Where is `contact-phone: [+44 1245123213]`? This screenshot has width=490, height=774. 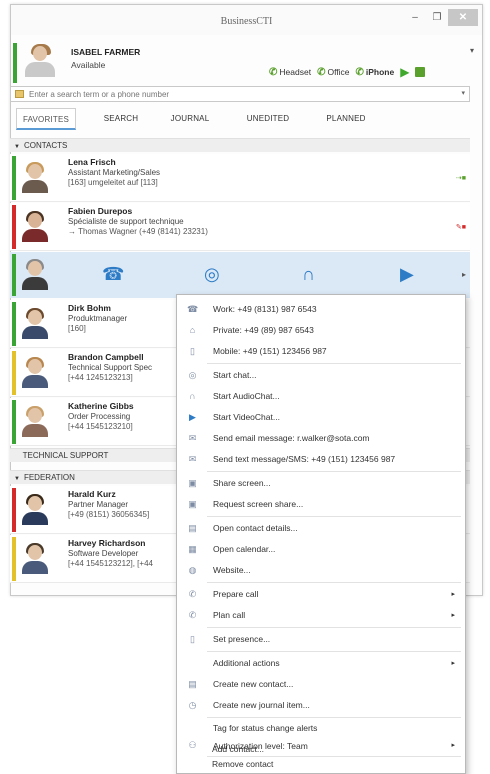
contact-phone: [+44 1245123213] is located at coordinates (100, 377).